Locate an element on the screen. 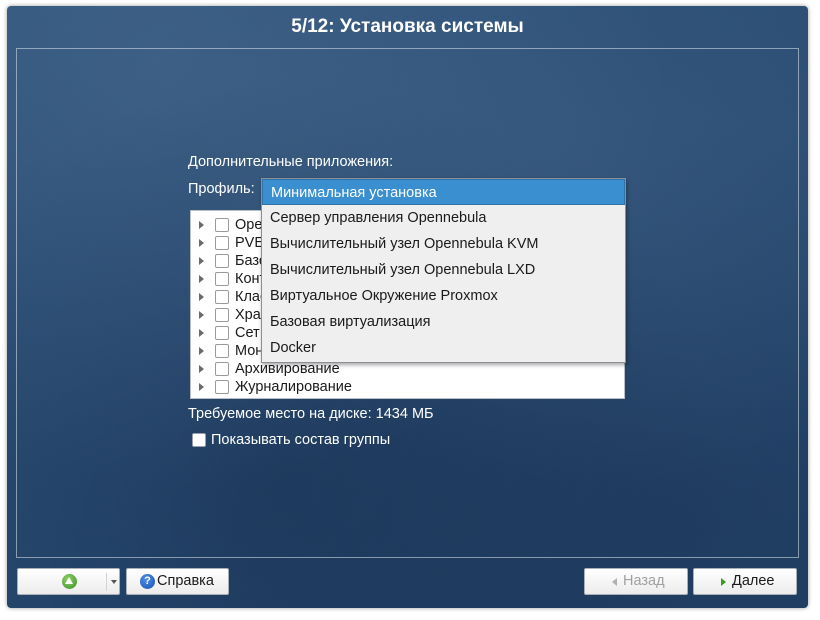 Image resolution: width=820 pixels, height=620 pixels. up-split-button is located at coordinates (68, 581).